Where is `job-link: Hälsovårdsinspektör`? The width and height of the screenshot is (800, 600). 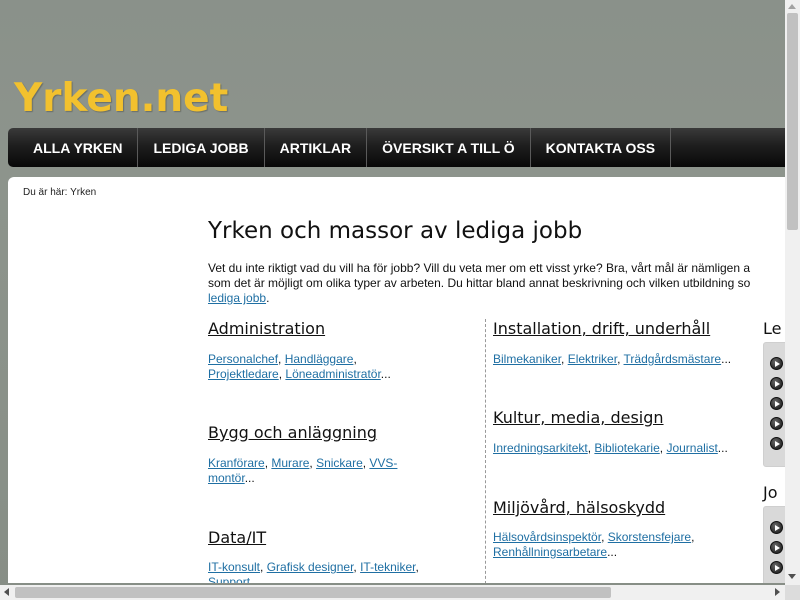 job-link: Hälsovårdsinspektör is located at coordinates (547, 537).